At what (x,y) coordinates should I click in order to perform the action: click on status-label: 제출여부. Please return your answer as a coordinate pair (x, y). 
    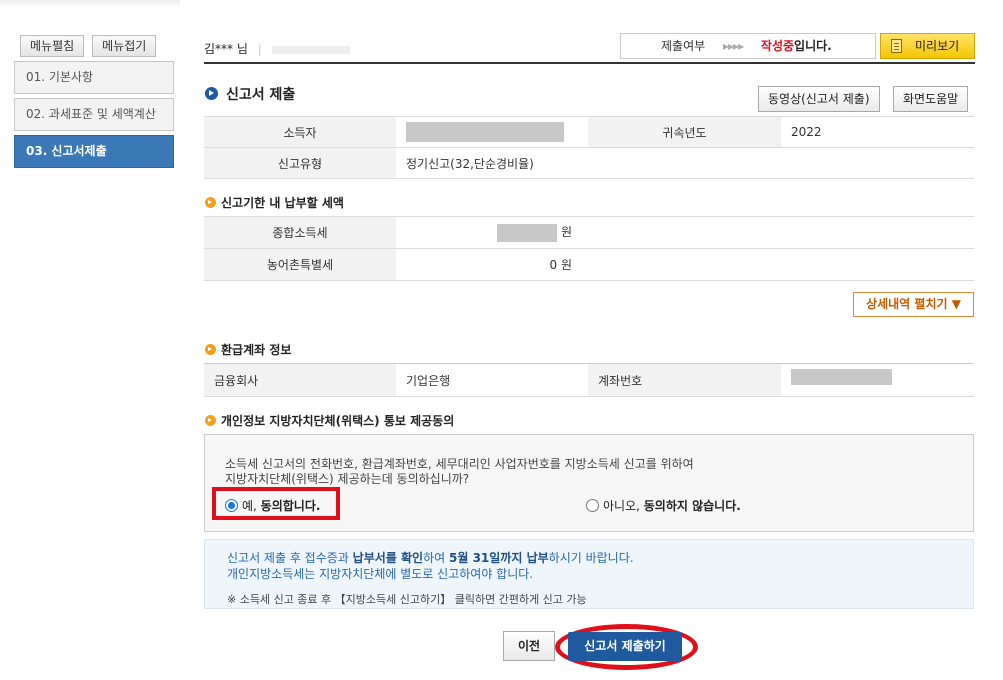
    Looking at the image, I should click on (683, 46).